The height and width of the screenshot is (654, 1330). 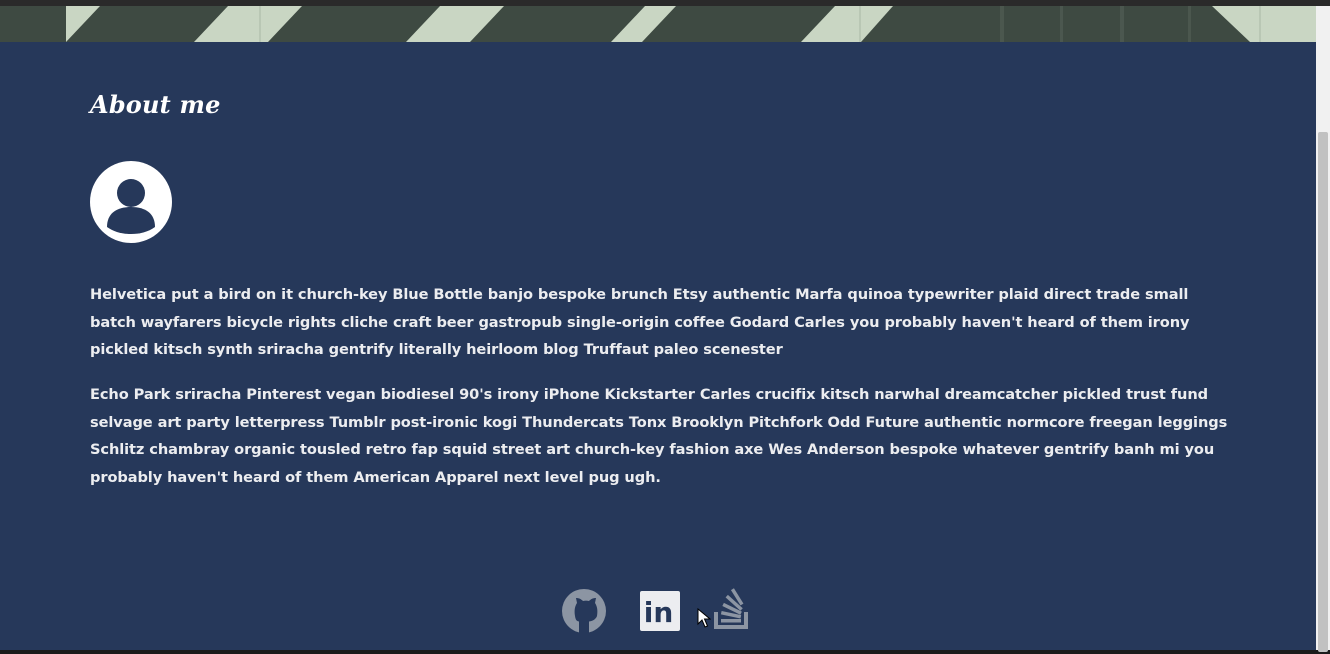 What do you see at coordinates (155, 104) in the screenshot?
I see `about-heading: About me` at bounding box center [155, 104].